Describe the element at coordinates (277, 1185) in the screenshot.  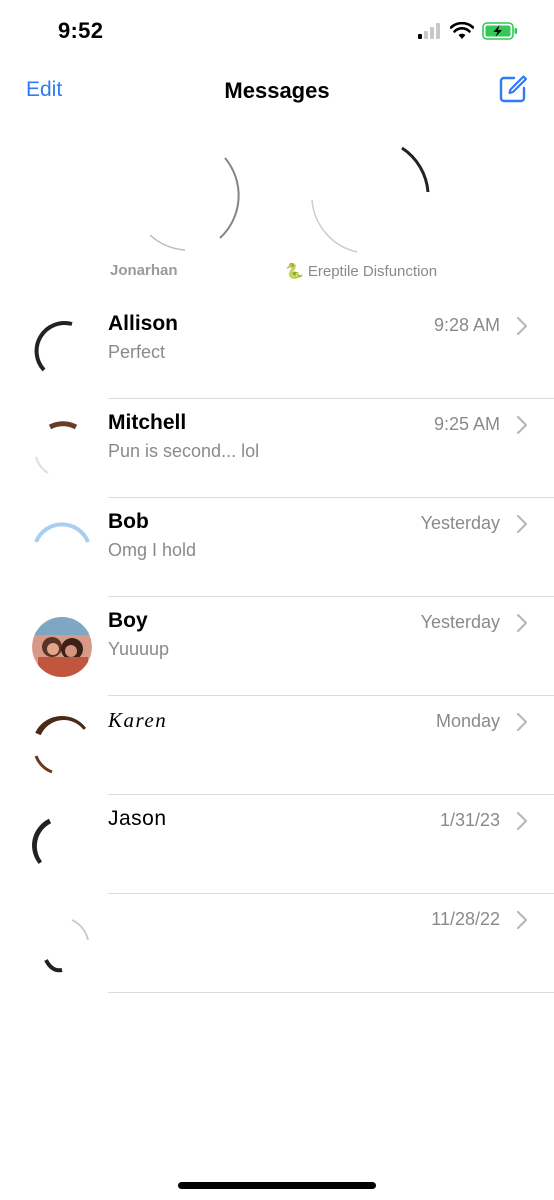
I see `home-indicator` at that location.